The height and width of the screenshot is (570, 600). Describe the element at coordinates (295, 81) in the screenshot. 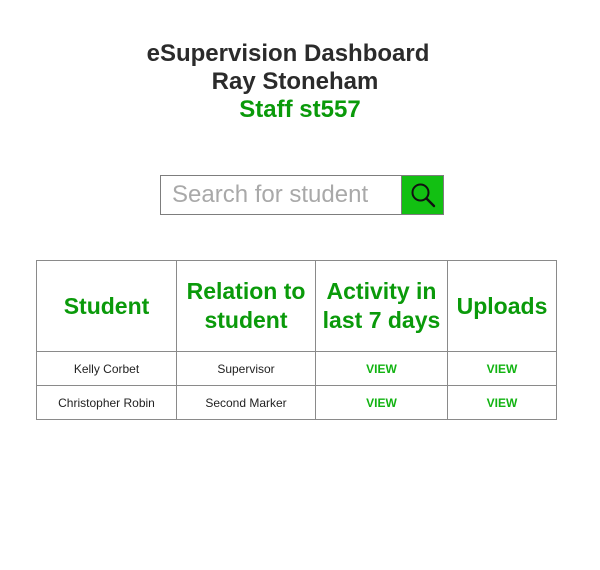

I see `user-name: Ray Stoneham` at that location.